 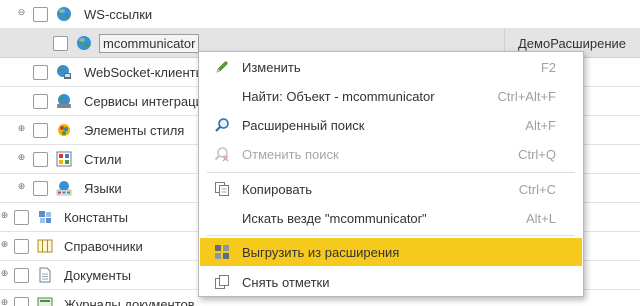 I want to click on menu-item-label: Искать везде "mcommunicator", so click(x=334, y=218).